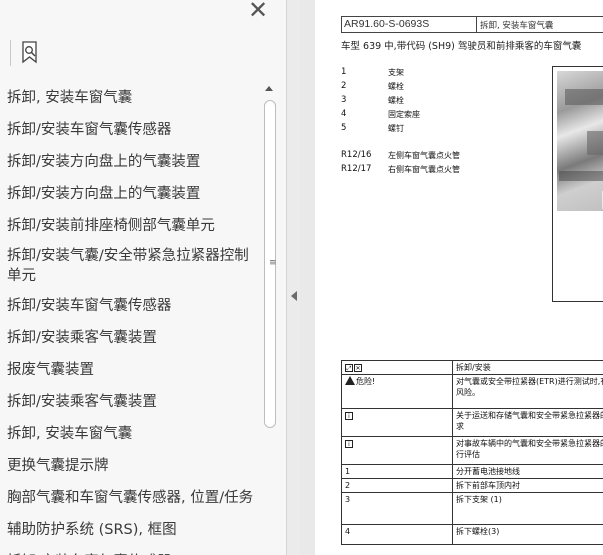 This screenshot has height=555, width=603. What do you see at coordinates (350, 380) in the screenshot?
I see `warning-icon` at bounding box center [350, 380].